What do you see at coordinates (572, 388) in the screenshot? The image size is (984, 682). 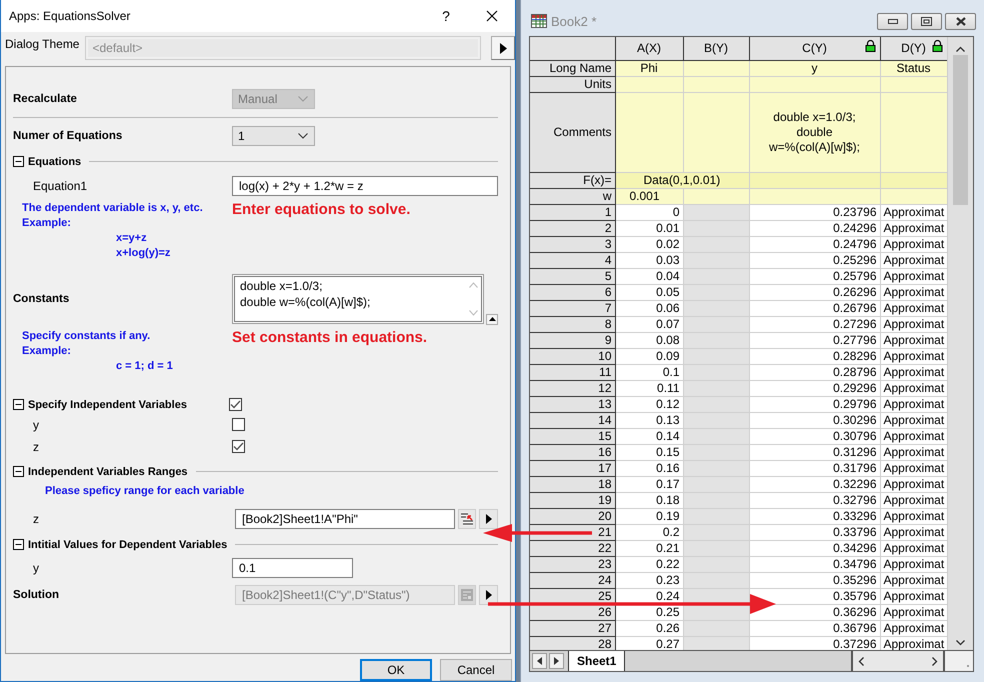 I see `row-header: 12` at bounding box center [572, 388].